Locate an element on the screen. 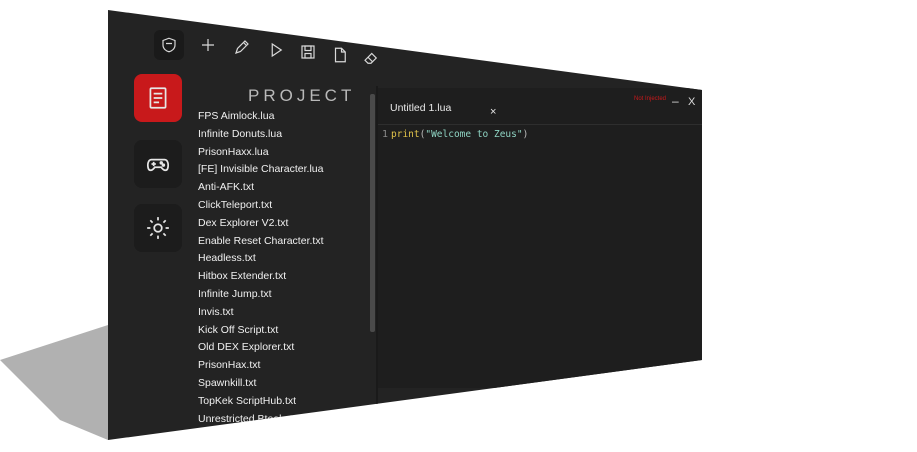 This screenshot has height=452, width=917. file-list-scrollbar is located at coordinates (372, 213).